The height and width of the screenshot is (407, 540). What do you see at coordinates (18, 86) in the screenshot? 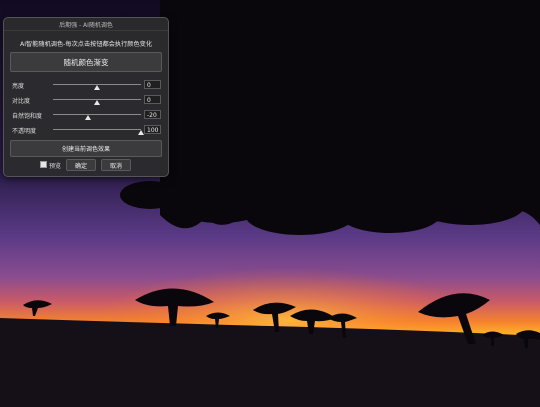
I see `brightness-label: 亮度` at bounding box center [18, 86].